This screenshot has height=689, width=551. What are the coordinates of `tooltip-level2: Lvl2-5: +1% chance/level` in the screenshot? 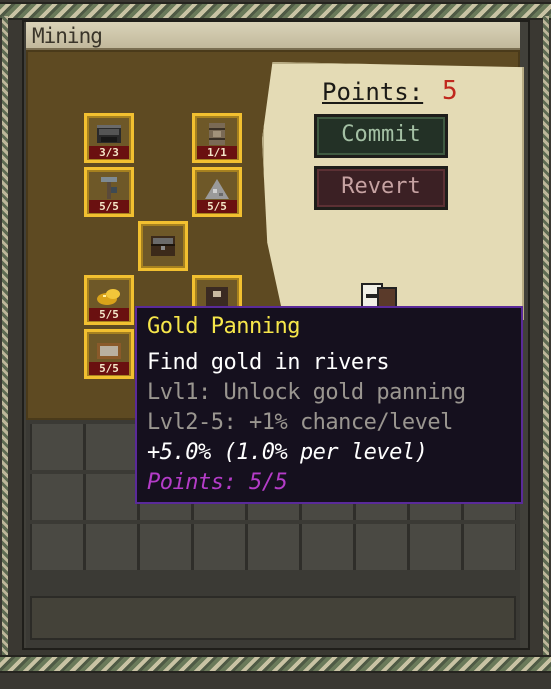 It's located at (300, 422).